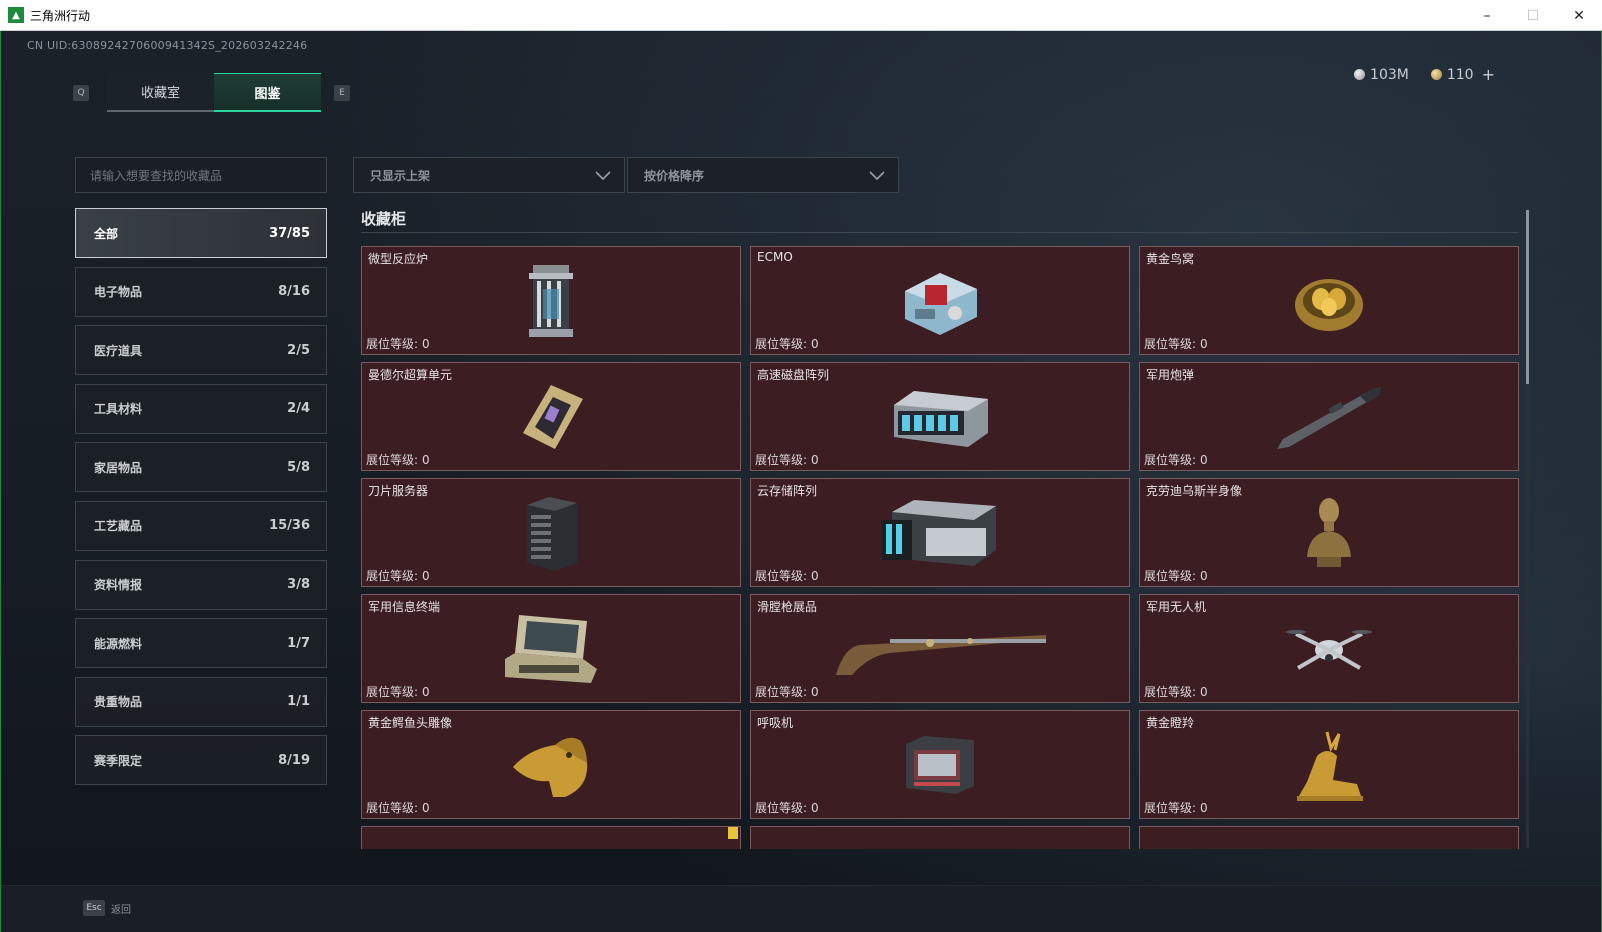 Image resolution: width=1602 pixels, height=932 pixels. What do you see at coordinates (398, 491) in the screenshot?
I see `item-name: 刀片服务器` at bounding box center [398, 491].